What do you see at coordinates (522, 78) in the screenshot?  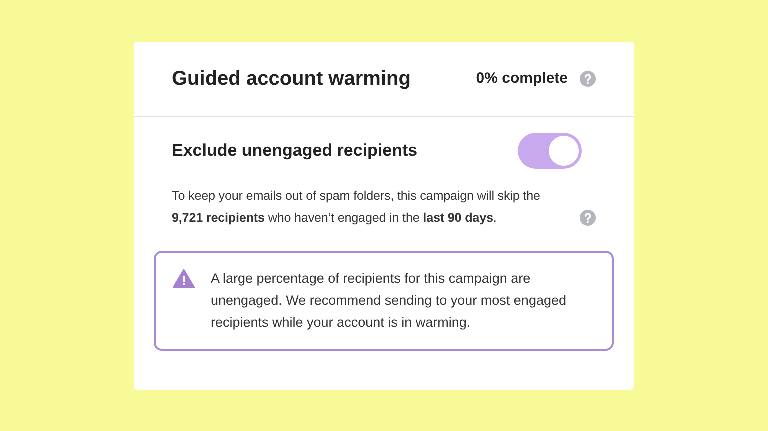 I see `progress-text: 0% complete` at bounding box center [522, 78].